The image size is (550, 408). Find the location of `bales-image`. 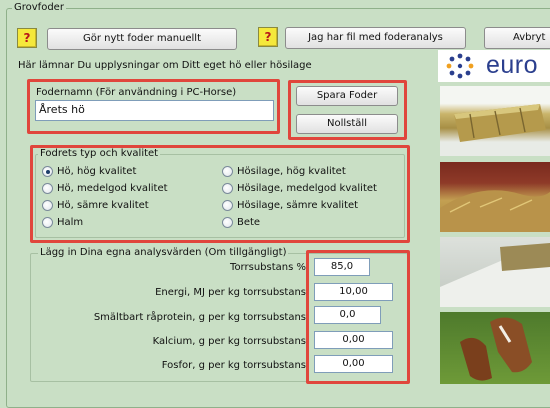

bales-image is located at coordinates (495, 275).